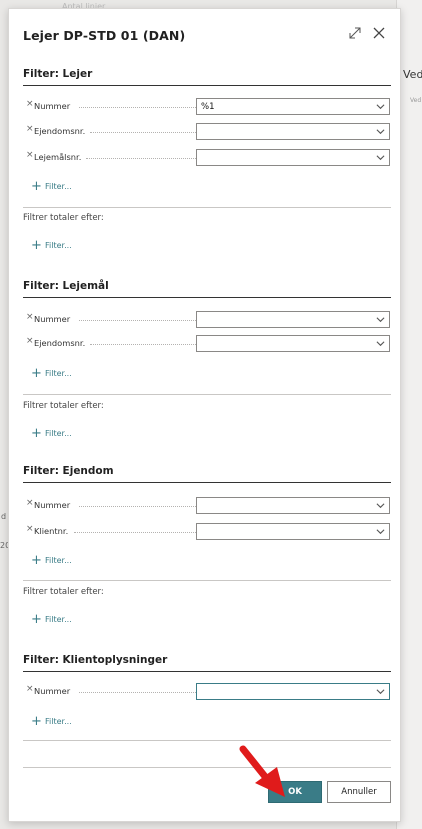 This screenshot has width=422, height=829. I want to click on filter-label: Klientnr., so click(51, 531).